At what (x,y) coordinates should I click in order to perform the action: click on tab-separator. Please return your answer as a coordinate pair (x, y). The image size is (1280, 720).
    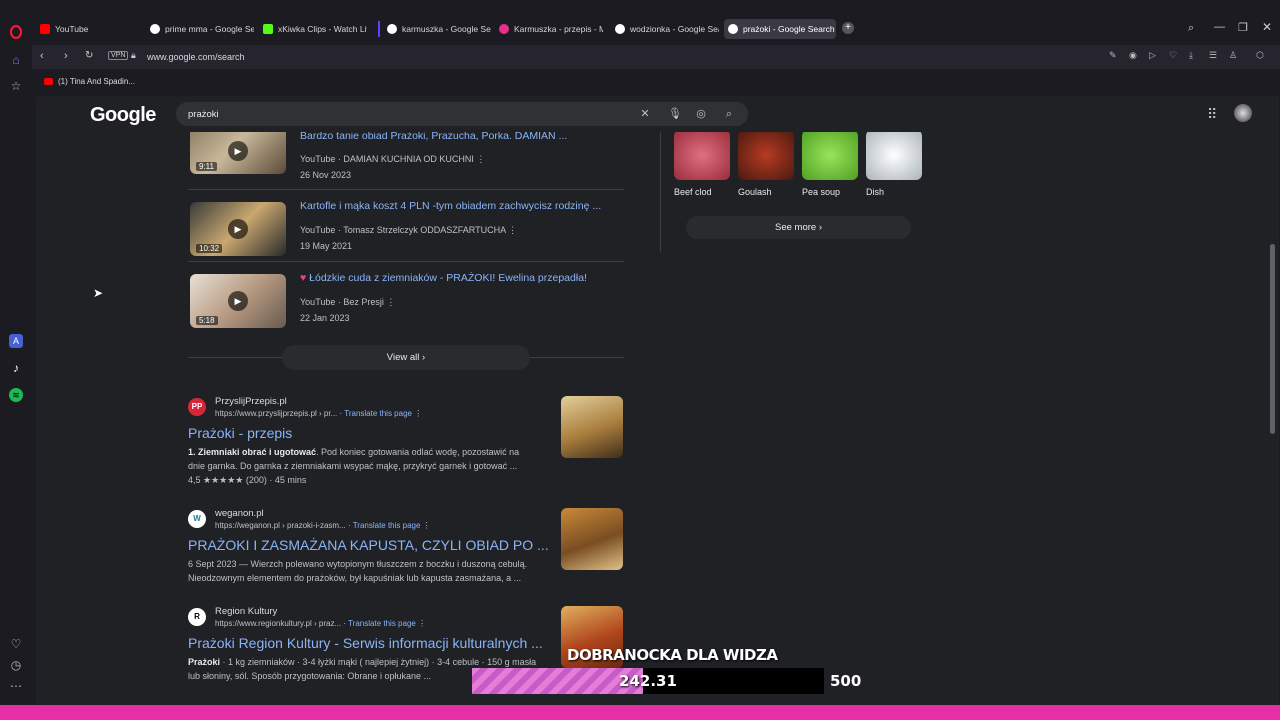
    Looking at the image, I should click on (379, 29).